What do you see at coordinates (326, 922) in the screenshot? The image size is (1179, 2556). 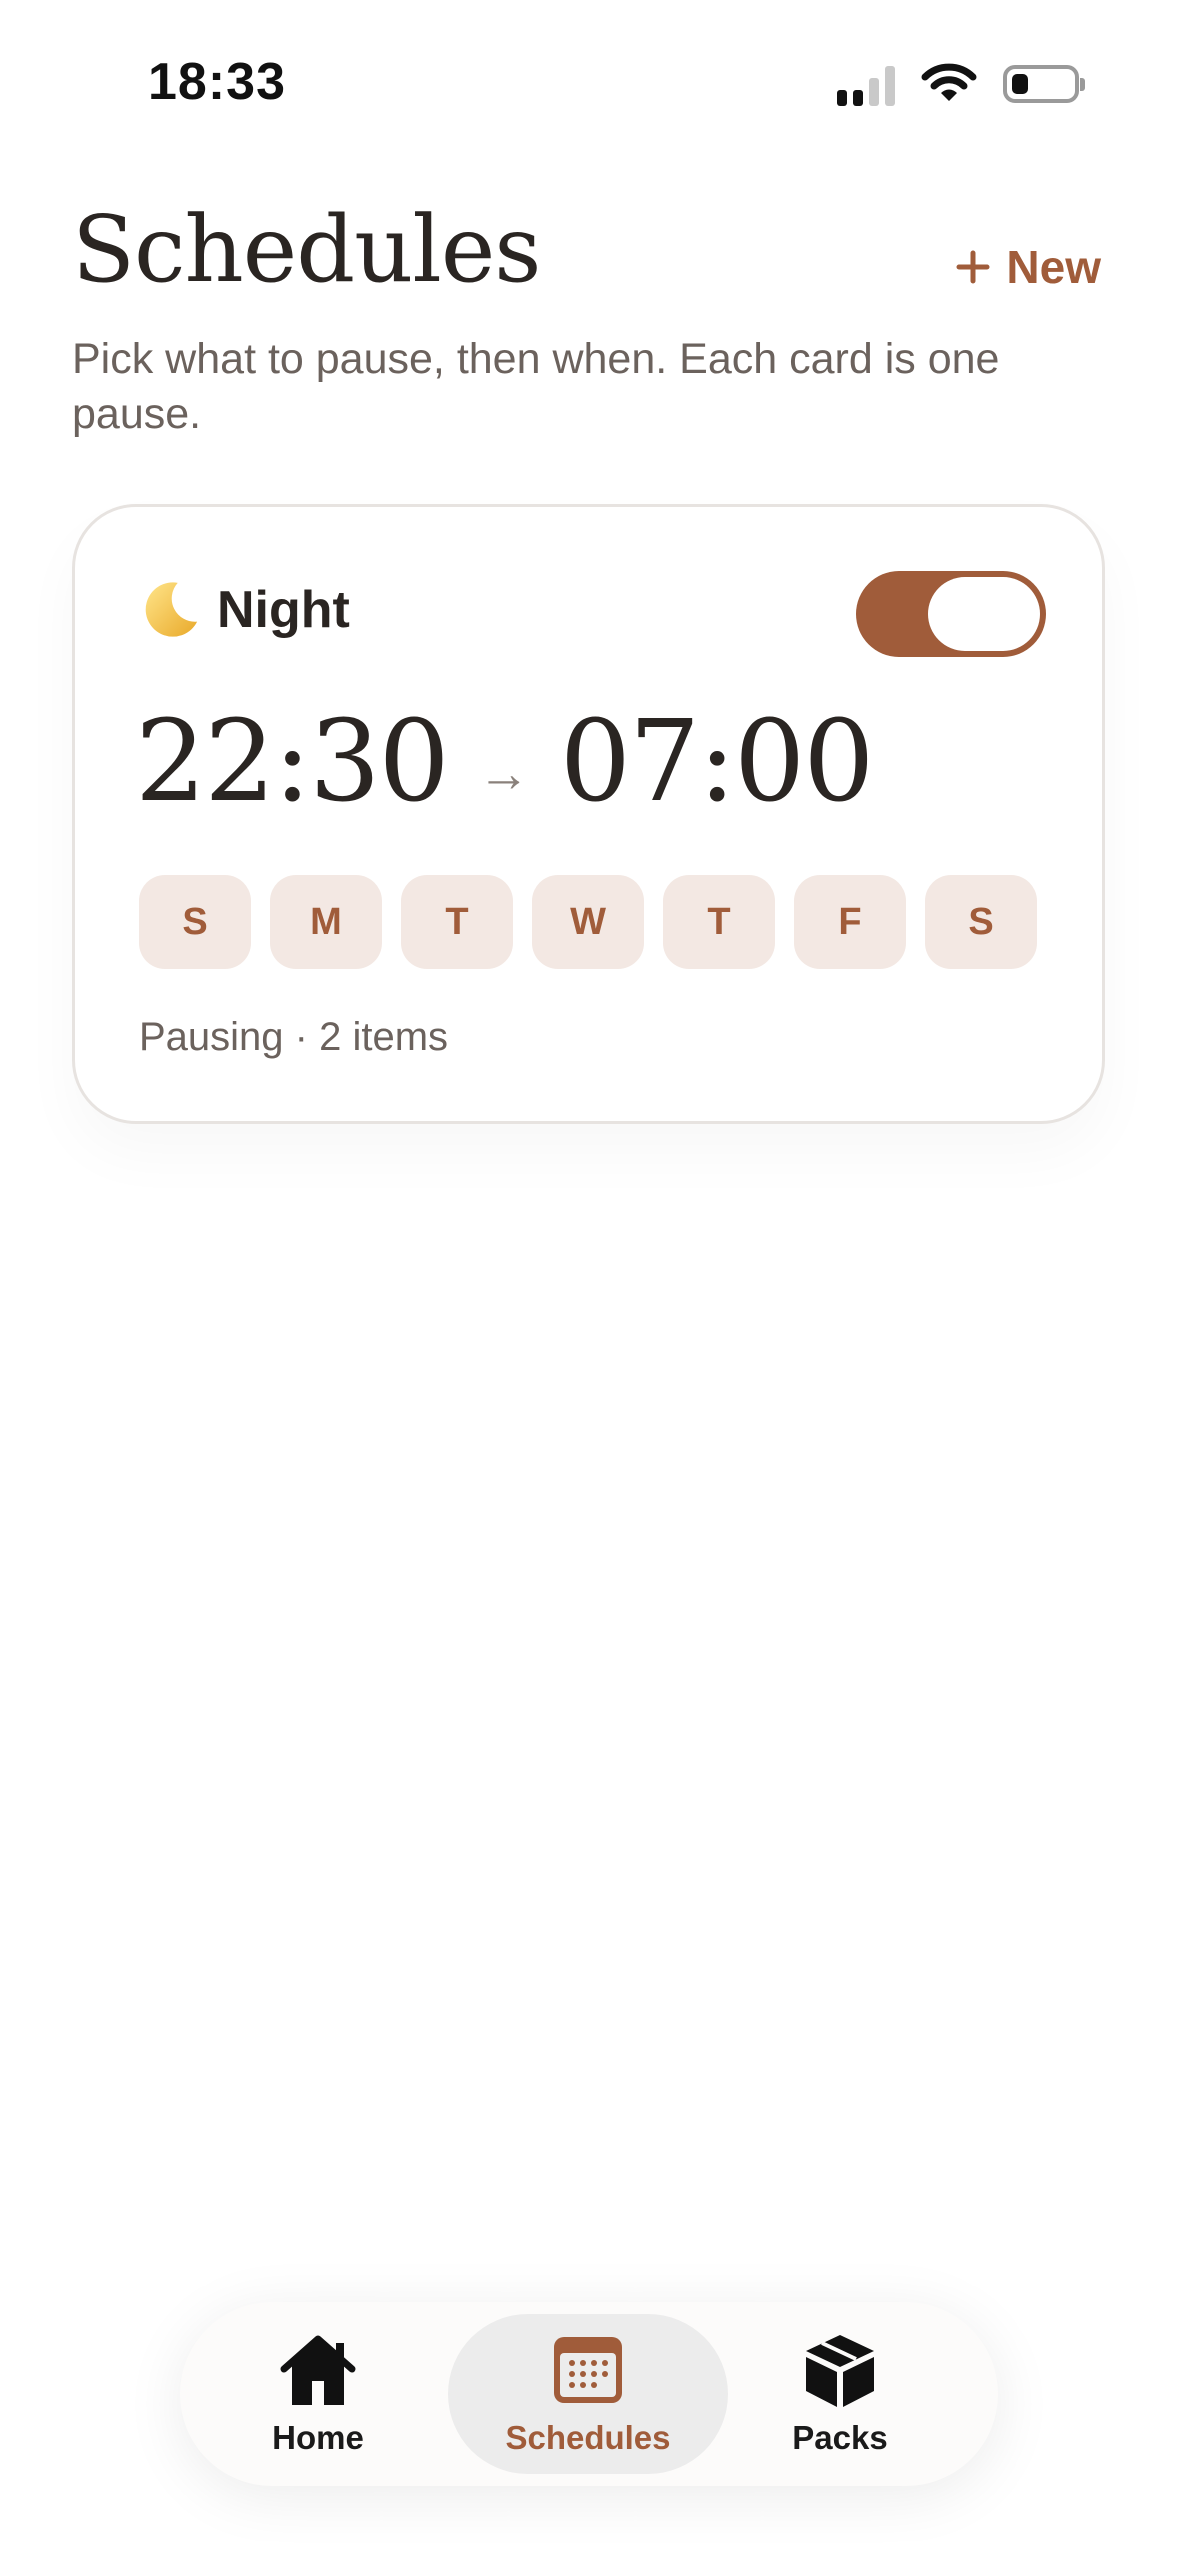 I see `day-chip-monday: M` at bounding box center [326, 922].